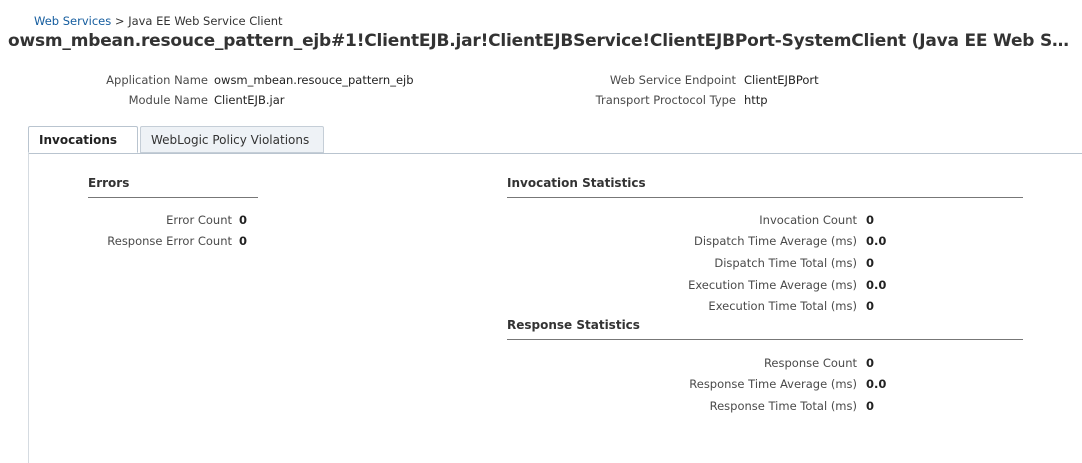 This screenshot has height=463, width=1082. What do you see at coordinates (555, 153) in the screenshot?
I see `tab-underline` at bounding box center [555, 153].